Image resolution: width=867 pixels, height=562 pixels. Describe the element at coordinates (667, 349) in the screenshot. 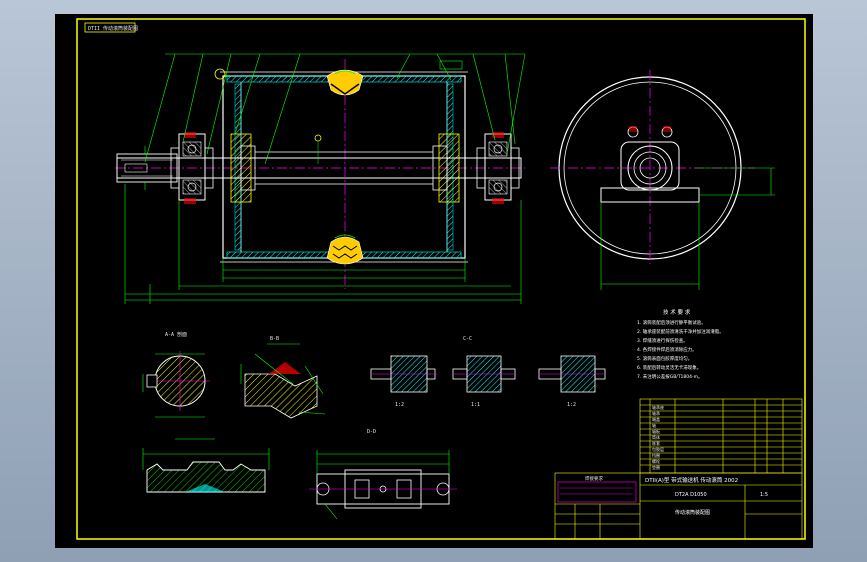

I see `tech-line-4: 4. 各焊接件焊后须消除应力。` at that location.